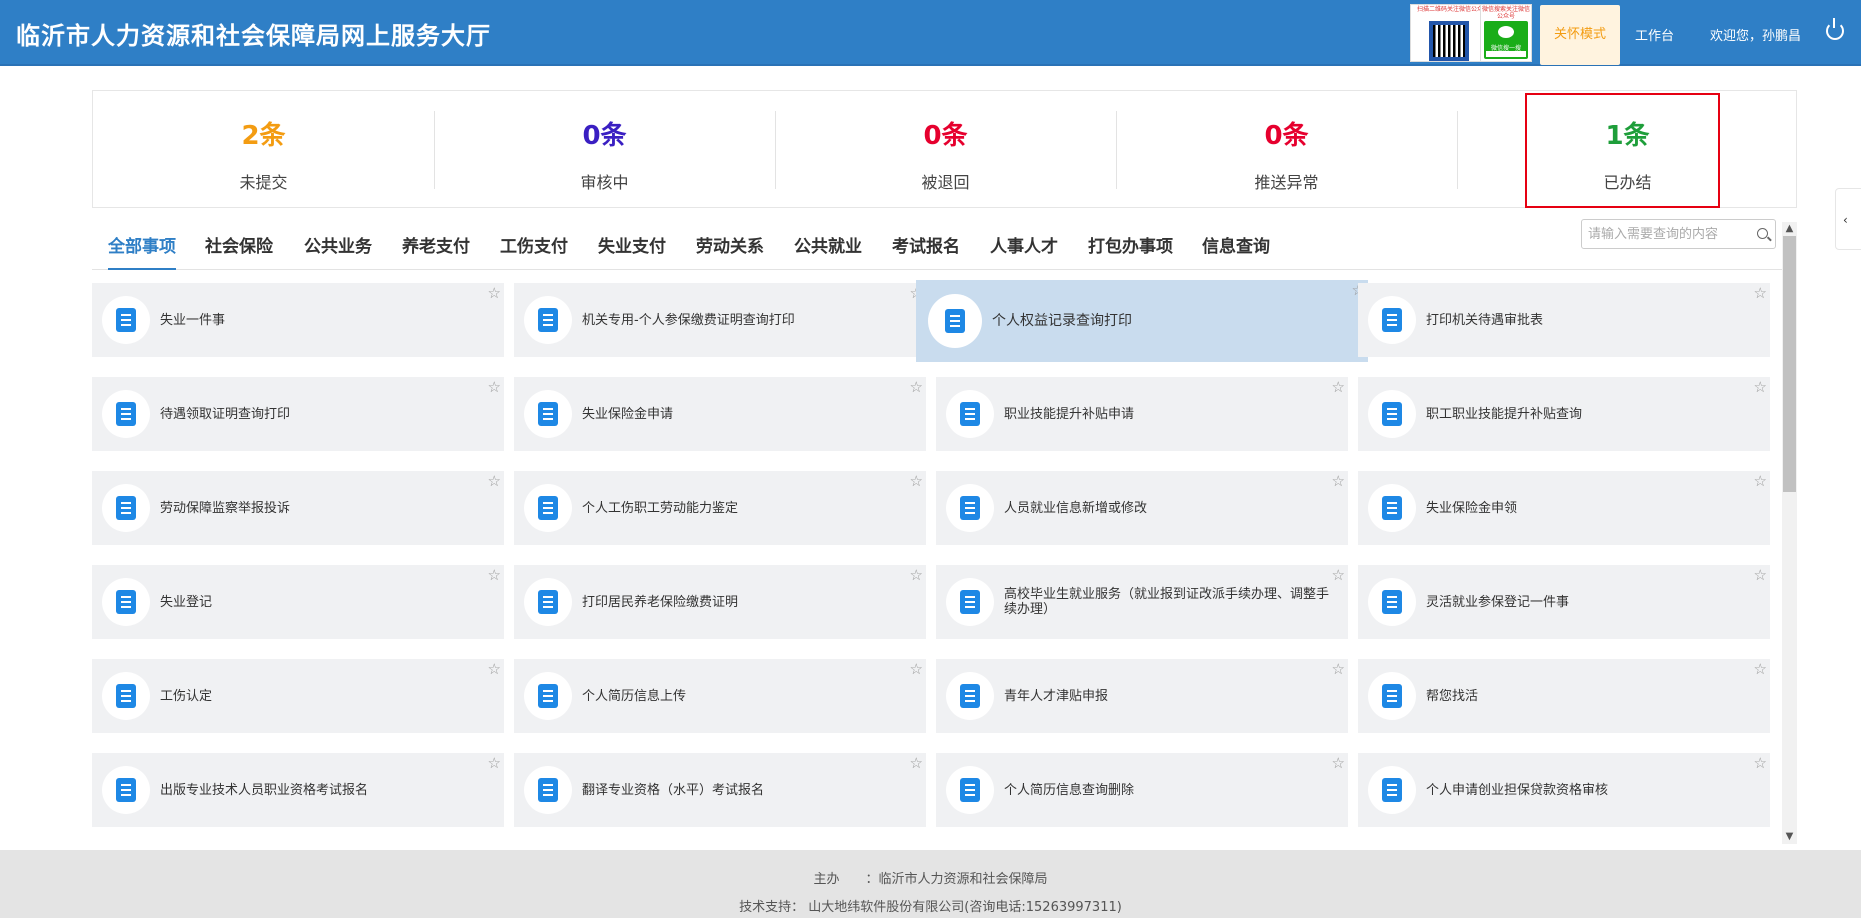  I want to click on qr-code-icon, so click(1449, 41).